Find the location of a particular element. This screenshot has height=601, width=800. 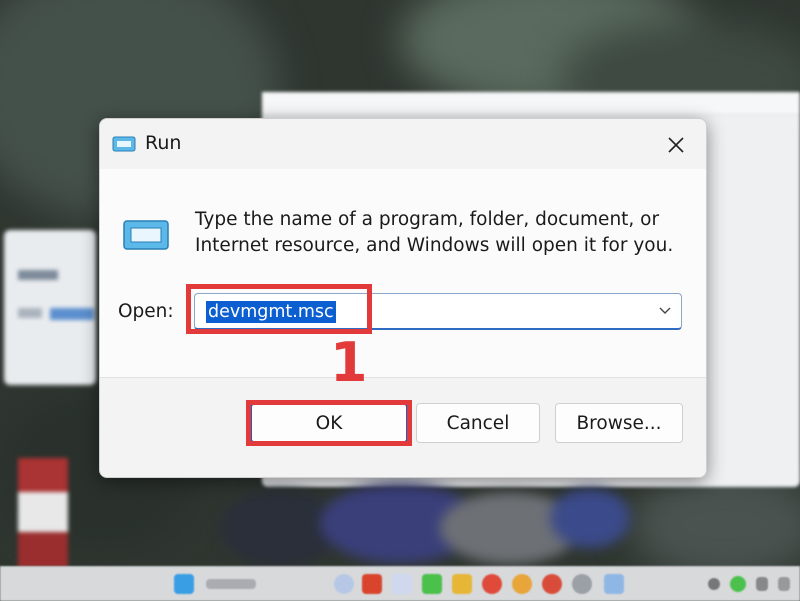

motorbike-image is located at coordinates (425, 524).